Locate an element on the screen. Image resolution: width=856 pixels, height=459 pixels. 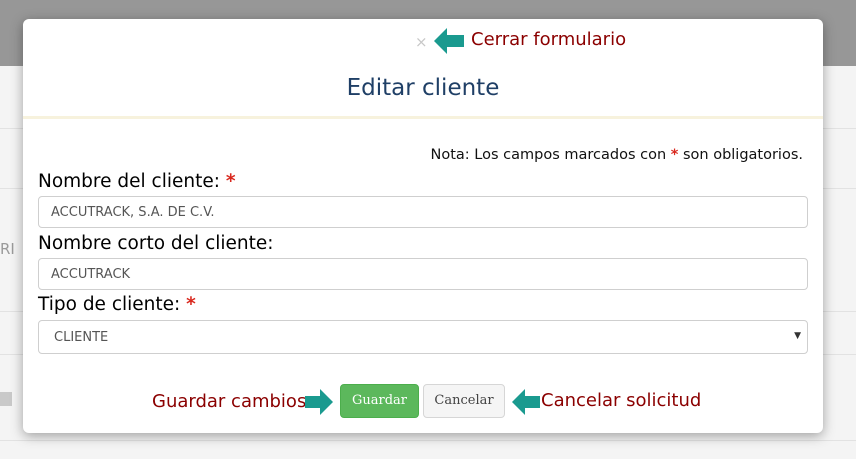
client-type-label: Tipo de cliente: * is located at coordinates (117, 304).